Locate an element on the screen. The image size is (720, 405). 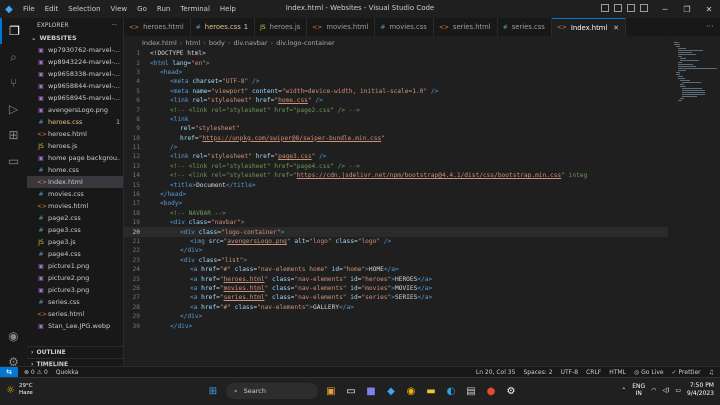
maximize-icon: ❐ is located at coordinates (687, 9).